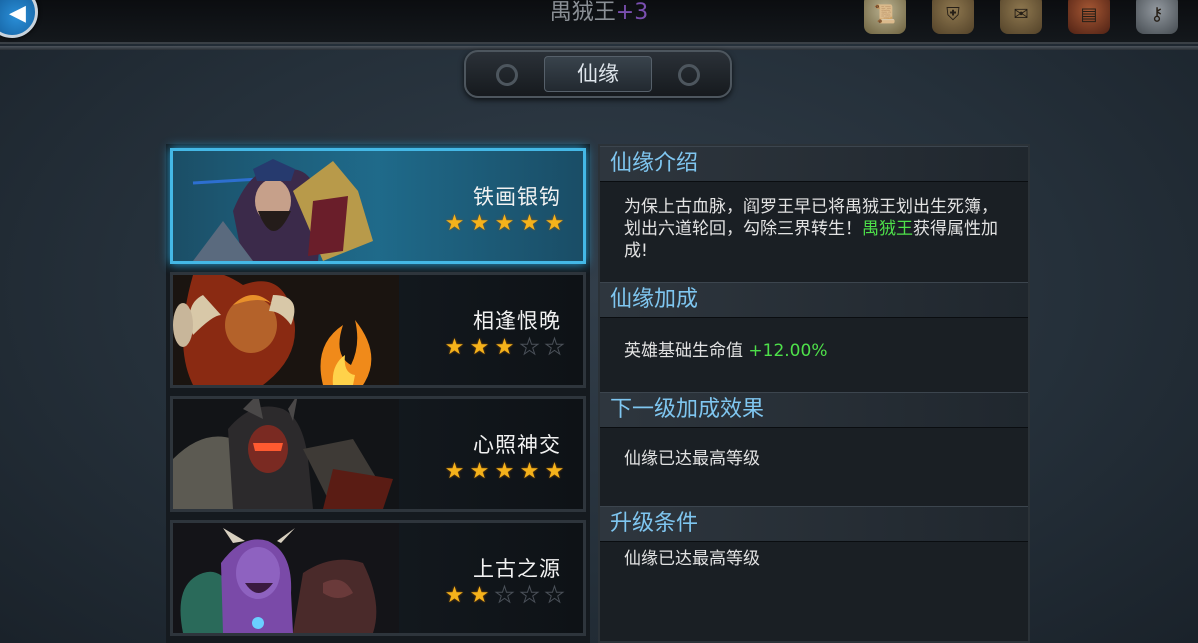 The width and height of the screenshot is (1198, 643). What do you see at coordinates (814, 591) in the screenshot?
I see `upgrade-body: 仙缘已达最高等级` at bounding box center [814, 591].